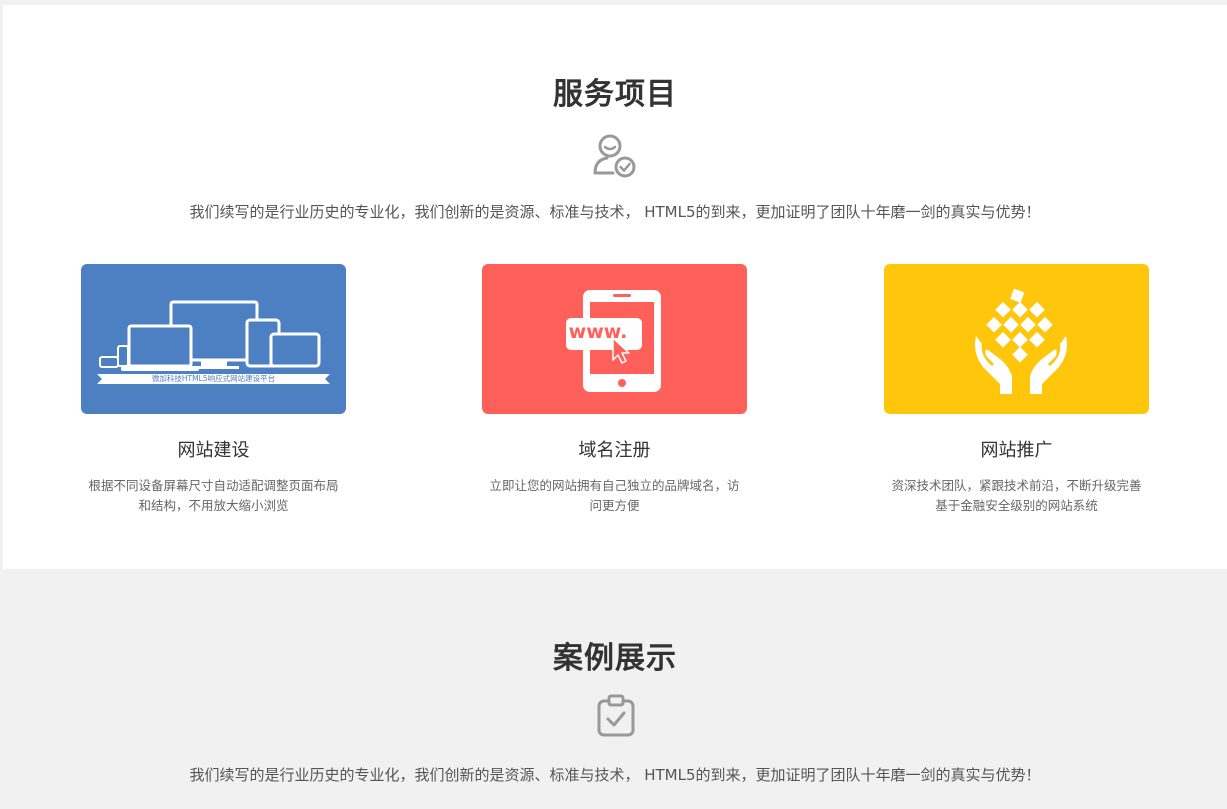 This screenshot has height=809, width=1227. What do you see at coordinates (1016, 495) in the screenshot?
I see `promotion-card-description: 资深技术团队，紧跟技术前沿，不断升级完善基于金融安全级别的网站系统` at bounding box center [1016, 495].